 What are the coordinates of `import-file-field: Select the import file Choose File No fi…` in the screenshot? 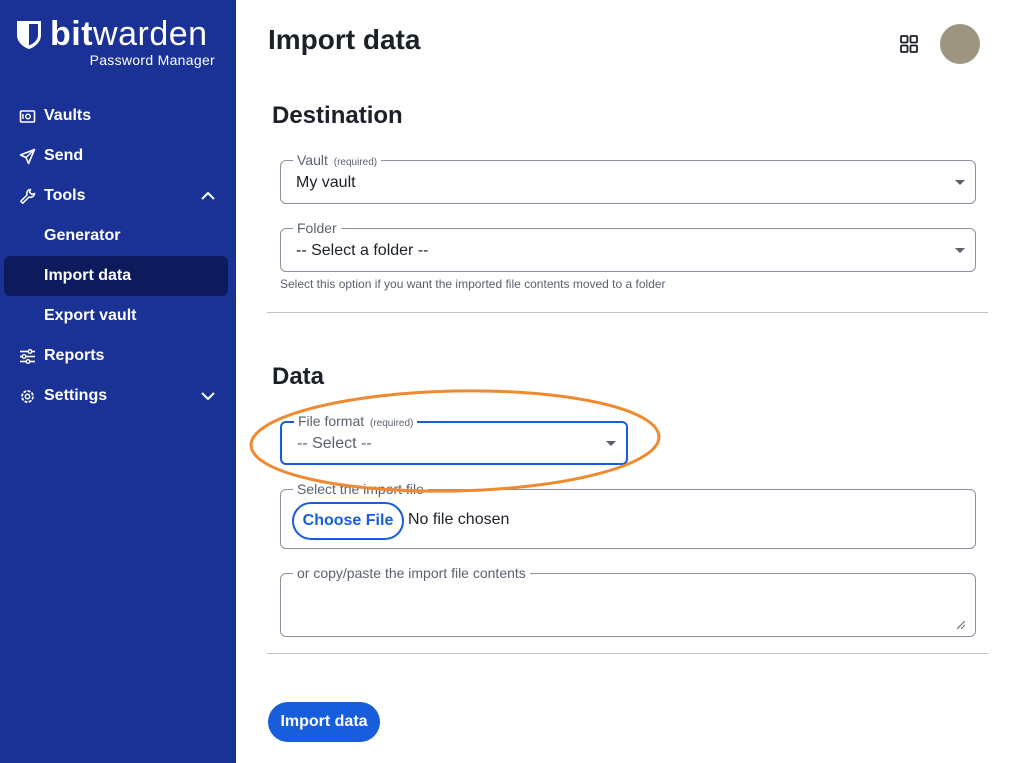 It's located at (628, 515).